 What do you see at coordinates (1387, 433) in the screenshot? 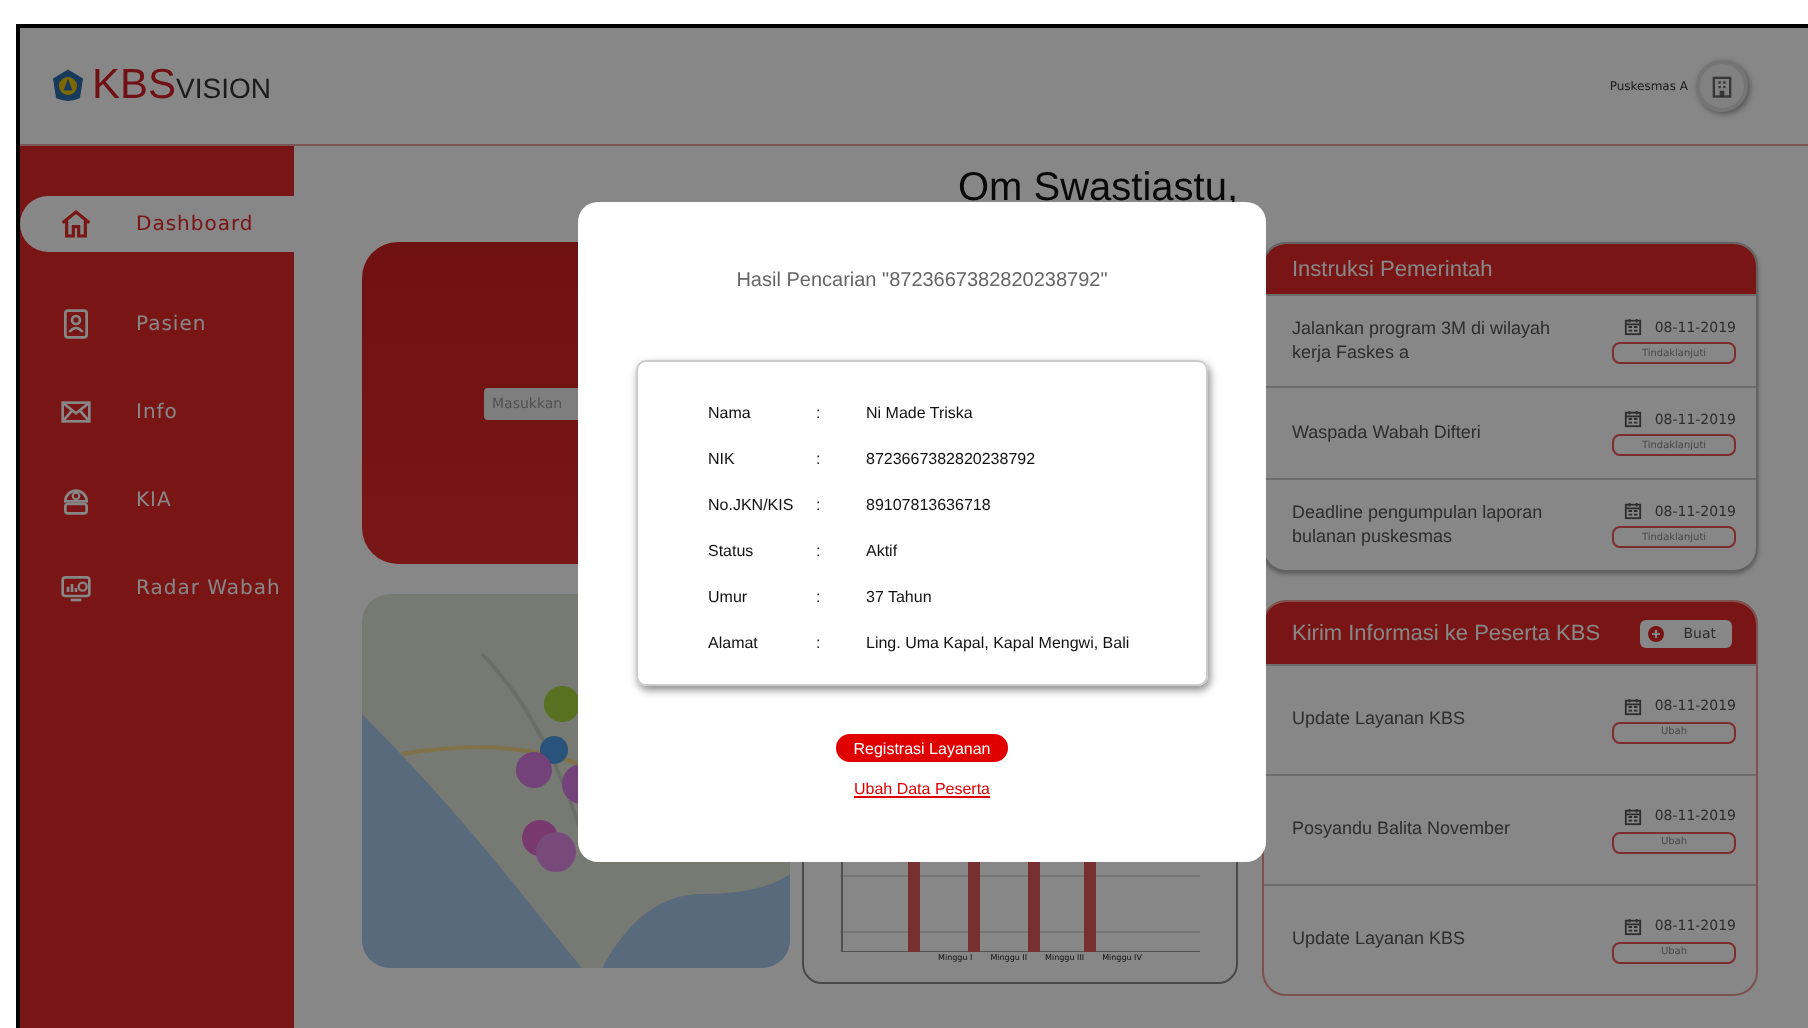
I see `item-text: Waspada Wabah Difteri` at bounding box center [1387, 433].